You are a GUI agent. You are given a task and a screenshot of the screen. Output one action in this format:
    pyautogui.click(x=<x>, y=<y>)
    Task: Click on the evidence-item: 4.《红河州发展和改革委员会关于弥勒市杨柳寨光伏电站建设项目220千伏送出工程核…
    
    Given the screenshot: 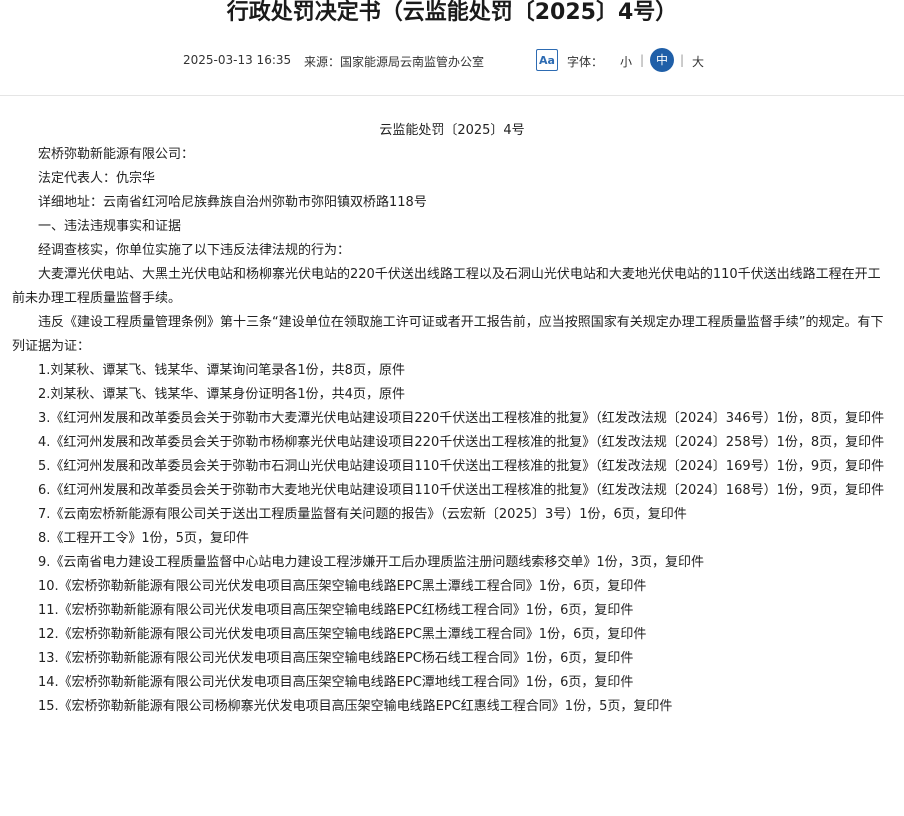 What is the action you would take?
    pyautogui.click(x=461, y=442)
    